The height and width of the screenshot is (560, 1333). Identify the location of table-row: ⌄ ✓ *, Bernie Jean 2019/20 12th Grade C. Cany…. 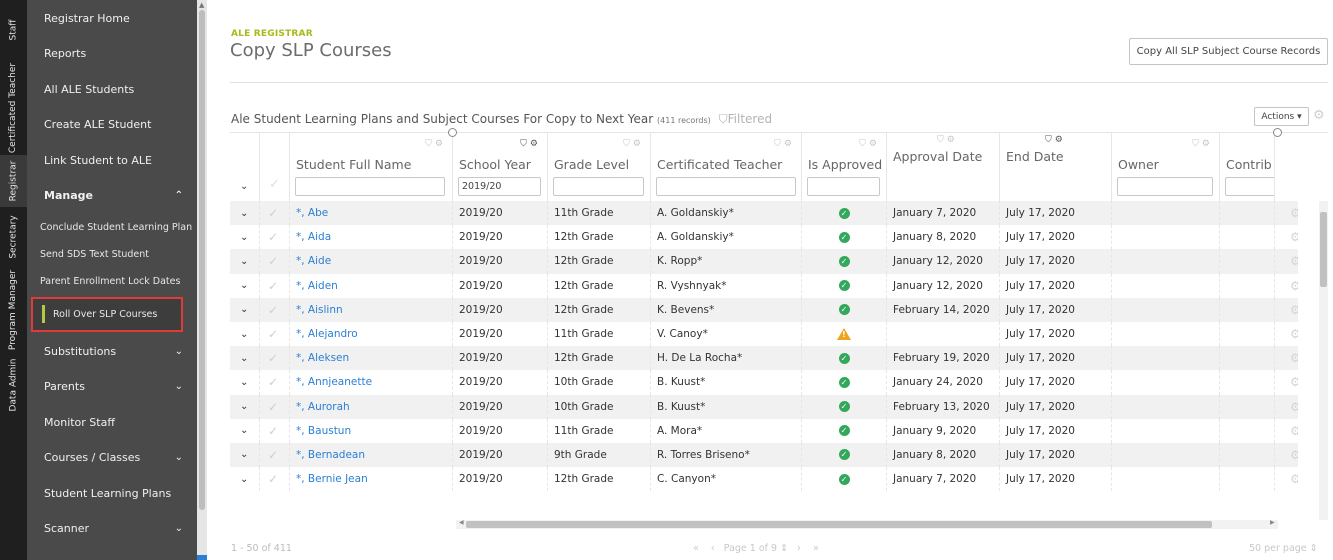
(764, 479).